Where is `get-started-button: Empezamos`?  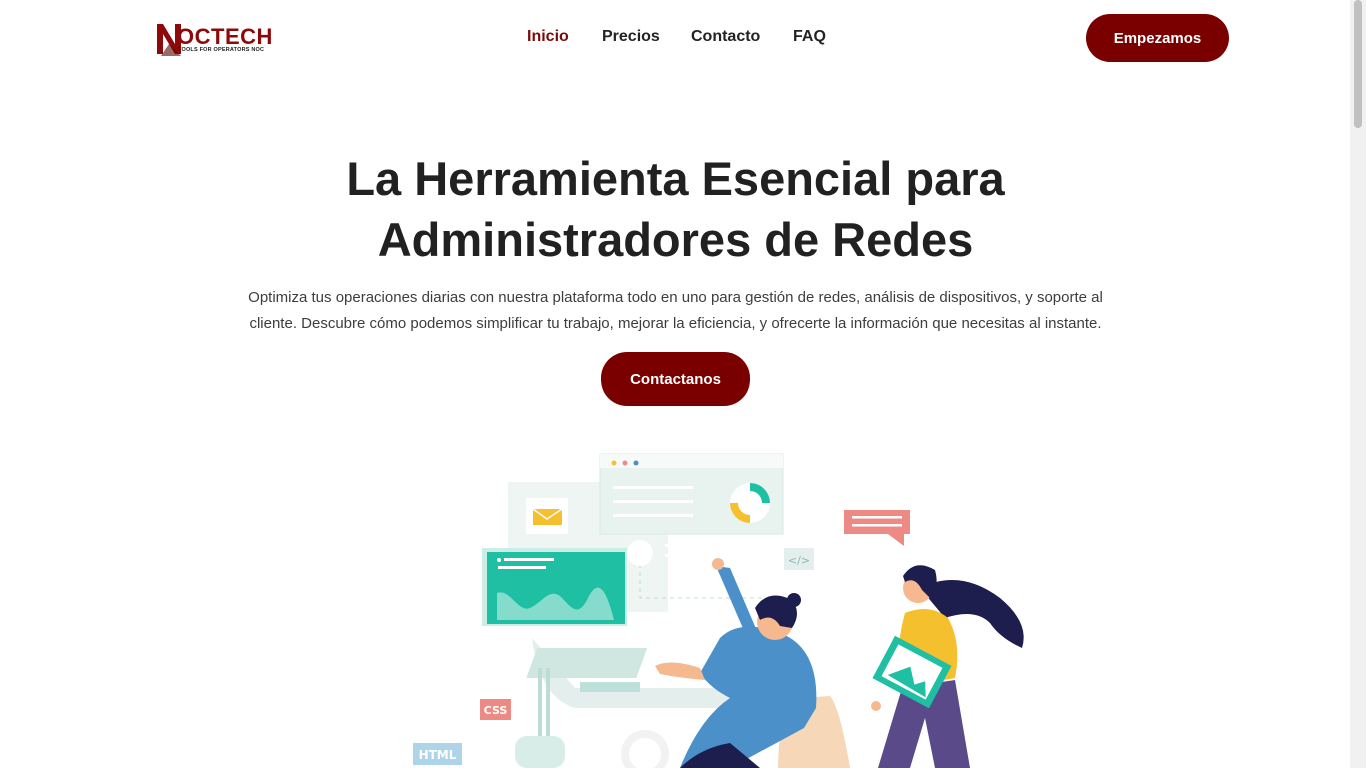 get-started-button: Empezamos is located at coordinates (1157, 38).